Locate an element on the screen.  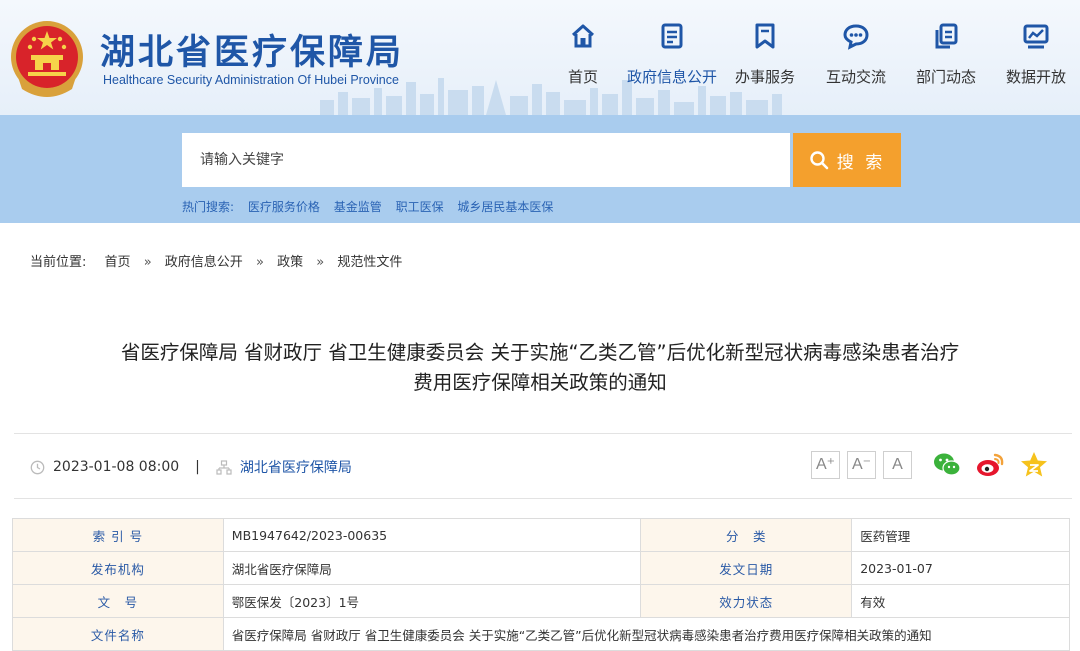
site-title: 湖北省医疗保障局 is located at coordinates (252, 52).